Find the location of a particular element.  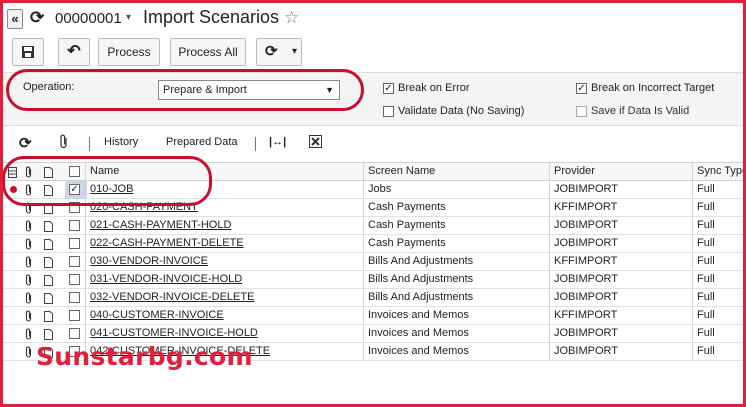

name-cell: 030-VENDOR-INVOICE is located at coordinates (224, 261).